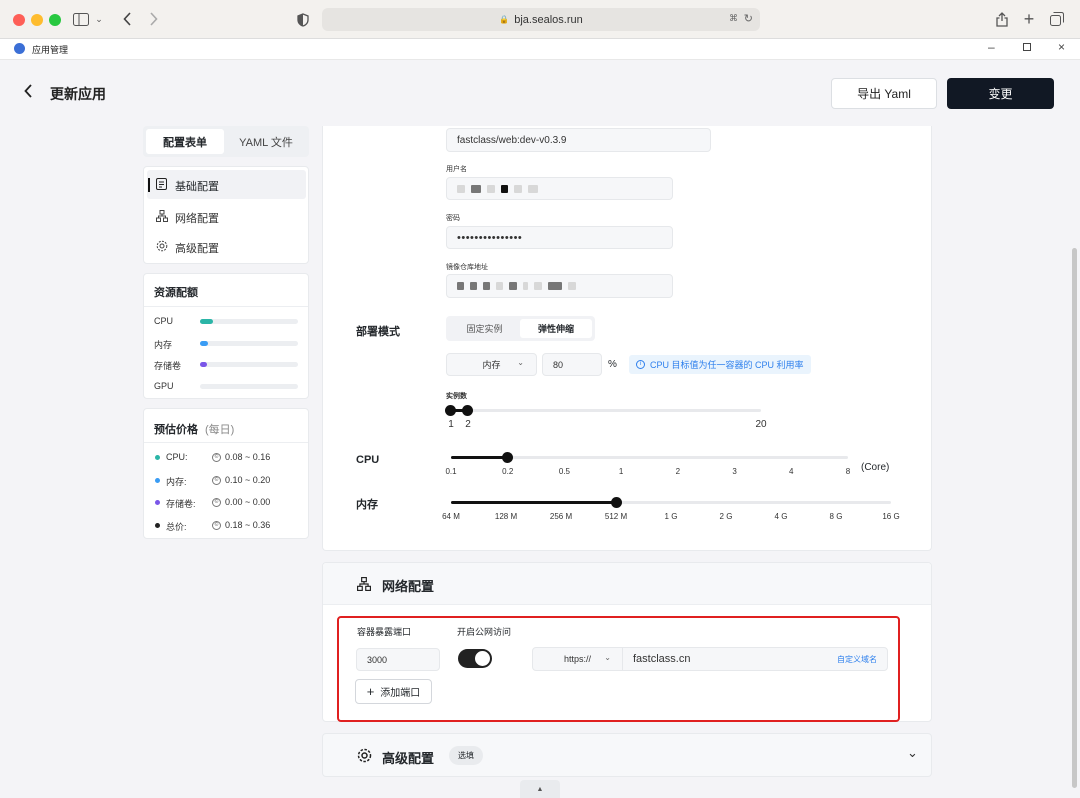 The height and width of the screenshot is (798, 1080). What do you see at coordinates (1029, 19) in the screenshot?
I see `new-tab-icon: +` at bounding box center [1029, 19].